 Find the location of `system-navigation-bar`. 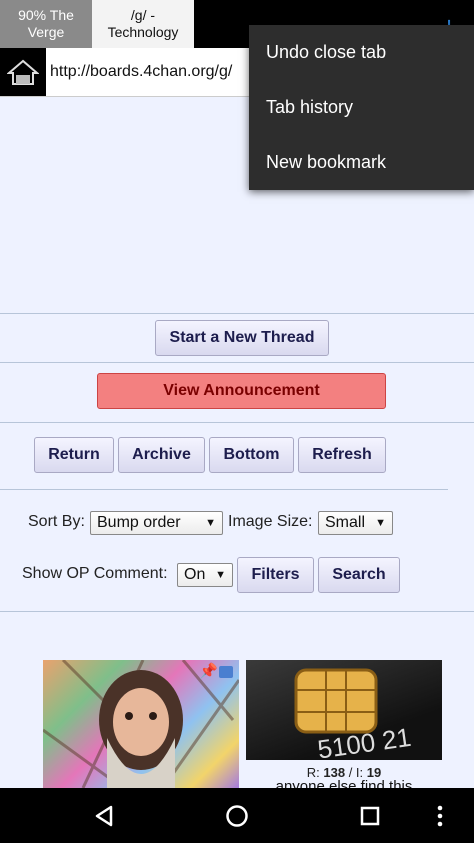

system-navigation-bar is located at coordinates (237, 815).